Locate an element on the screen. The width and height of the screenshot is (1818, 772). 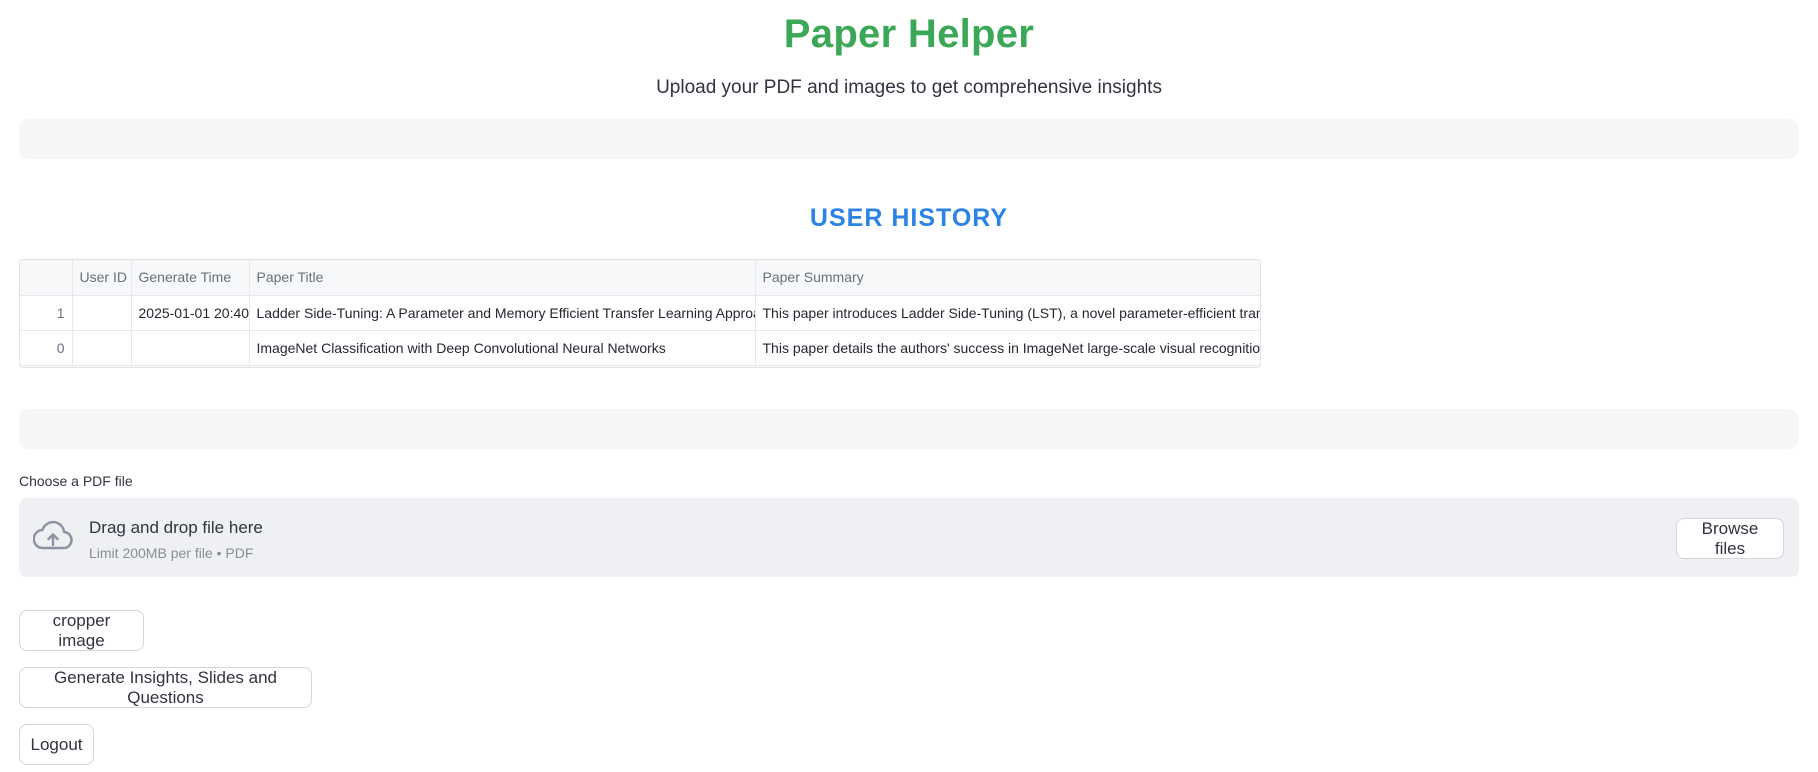
dropzone-limit-text: Limit 200MB per file • PDF is located at coordinates (171, 553).